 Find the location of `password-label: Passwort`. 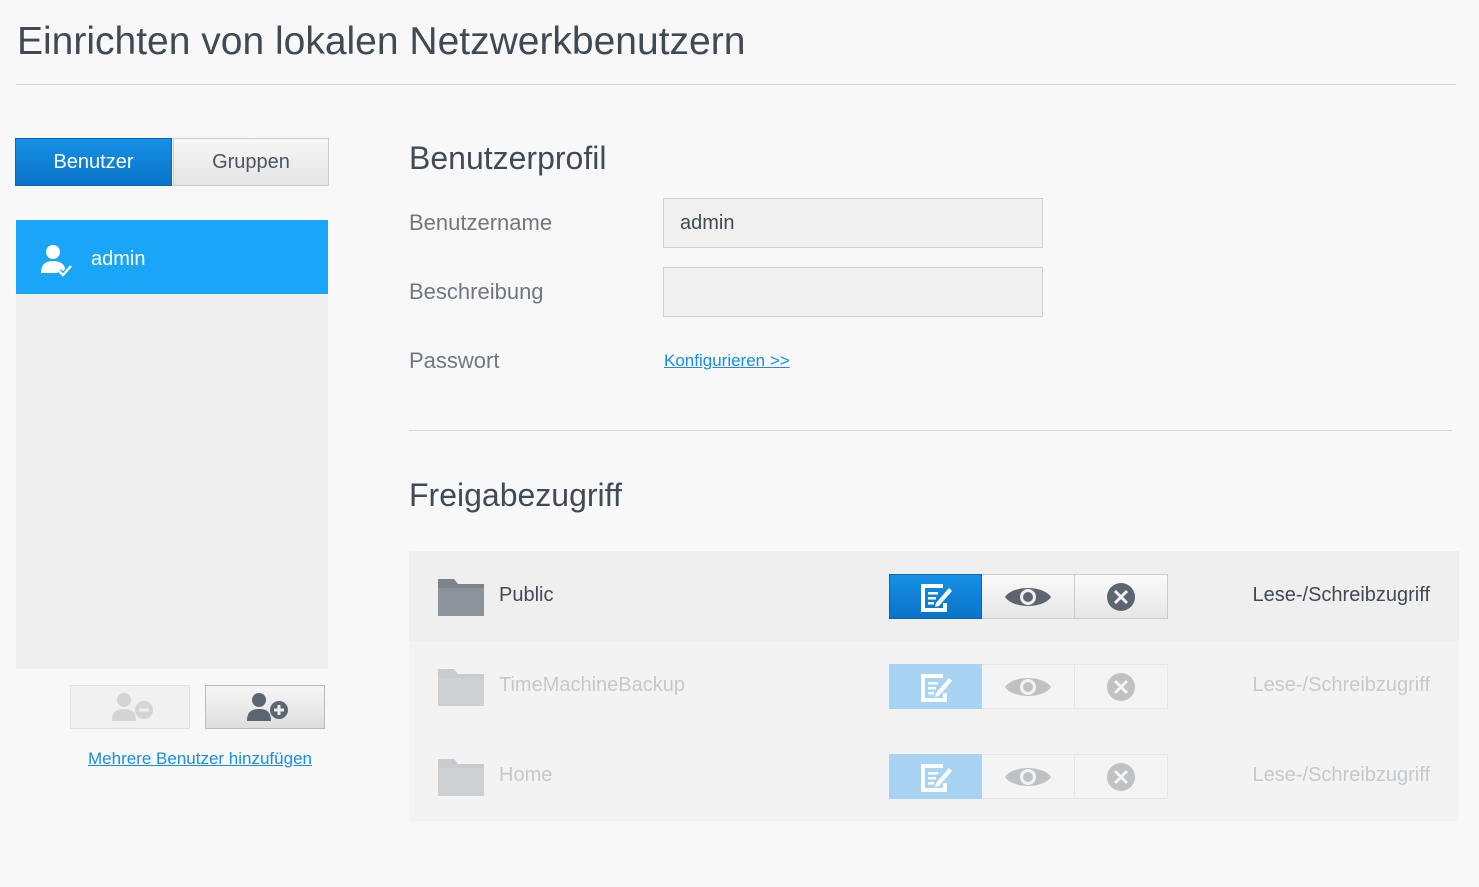

password-label: Passwort is located at coordinates (454, 360).